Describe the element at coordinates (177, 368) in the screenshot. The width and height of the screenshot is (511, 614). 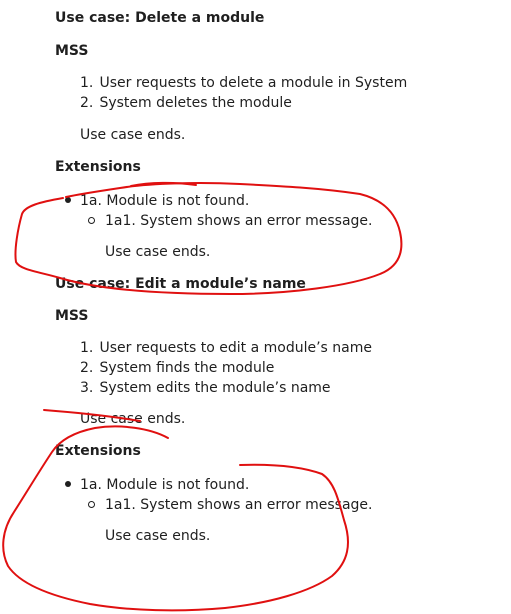
I see `use-case-2-step-2: 2. System finds the module` at that location.